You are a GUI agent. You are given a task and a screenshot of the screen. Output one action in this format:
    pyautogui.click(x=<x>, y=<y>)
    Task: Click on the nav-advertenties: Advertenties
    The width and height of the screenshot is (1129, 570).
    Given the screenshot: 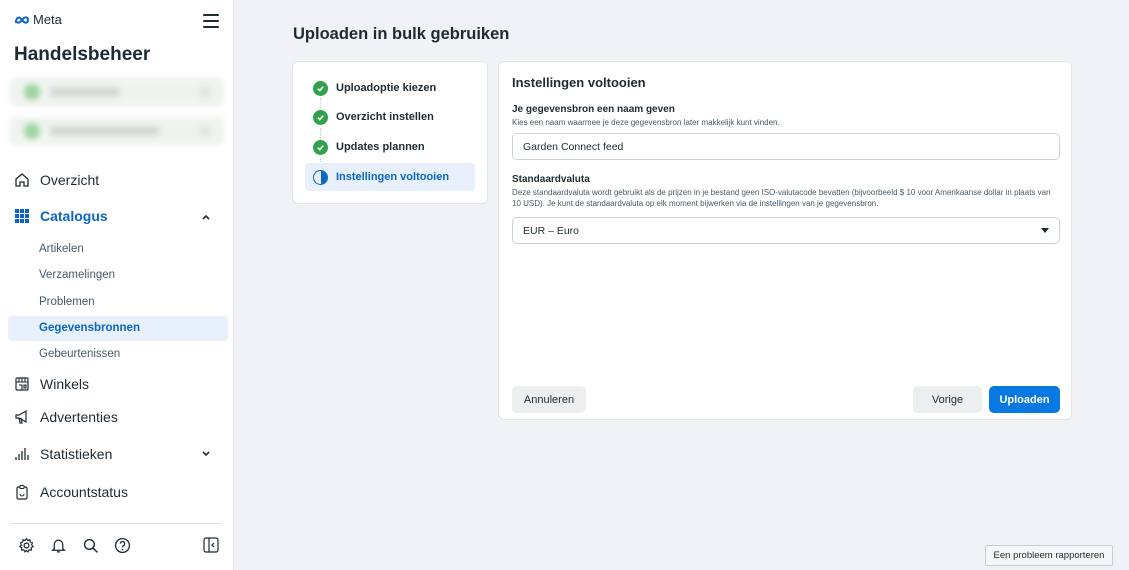 What is the action you would take?
    pyautogui.click(x=66, y=417)
    